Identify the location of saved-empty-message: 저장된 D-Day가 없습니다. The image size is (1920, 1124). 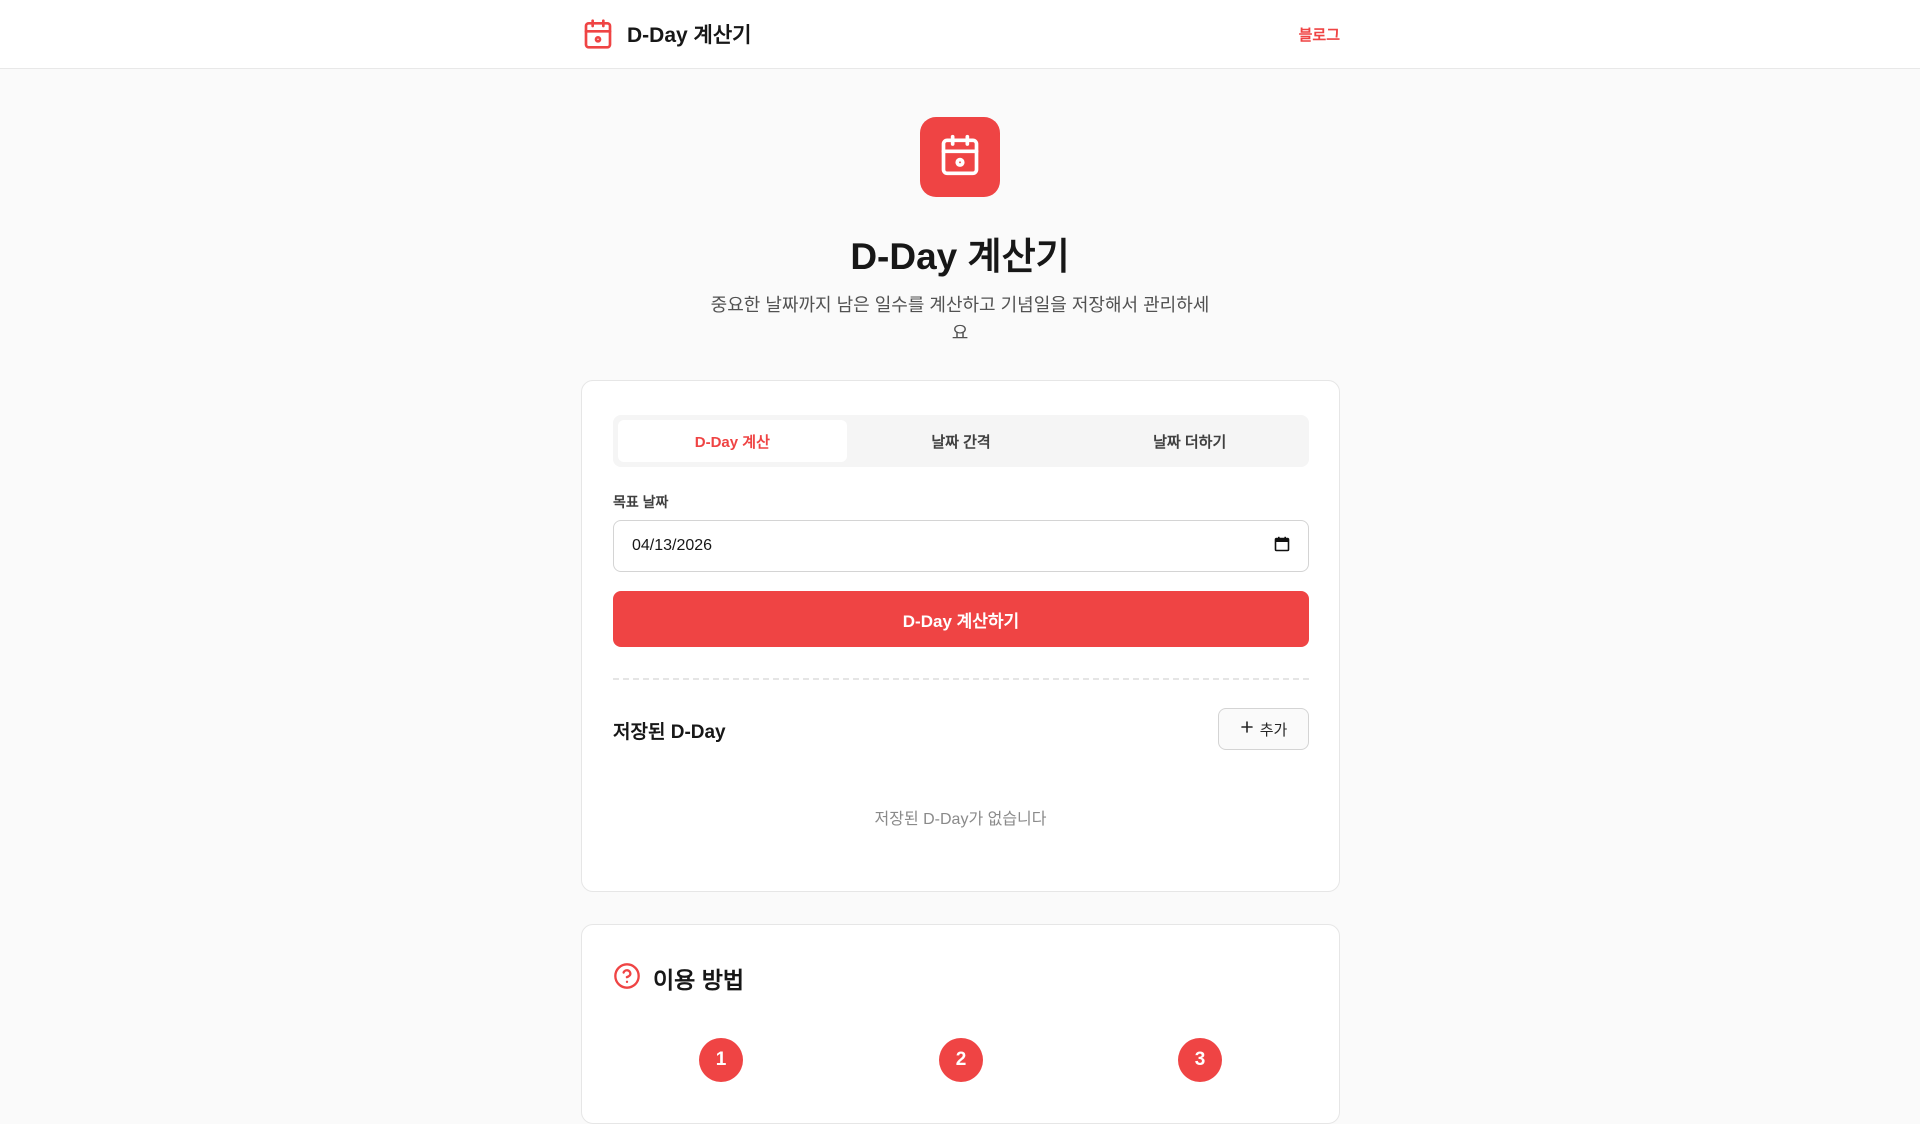
(960, 819).